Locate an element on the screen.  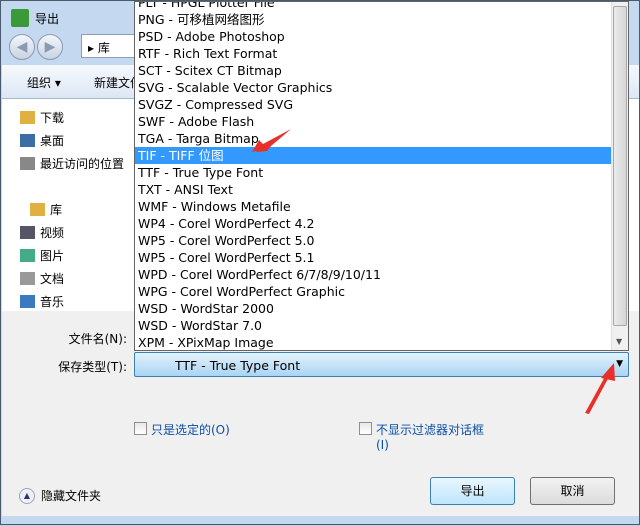
annotation-arrow-combo is located at coordinates (600, 388).